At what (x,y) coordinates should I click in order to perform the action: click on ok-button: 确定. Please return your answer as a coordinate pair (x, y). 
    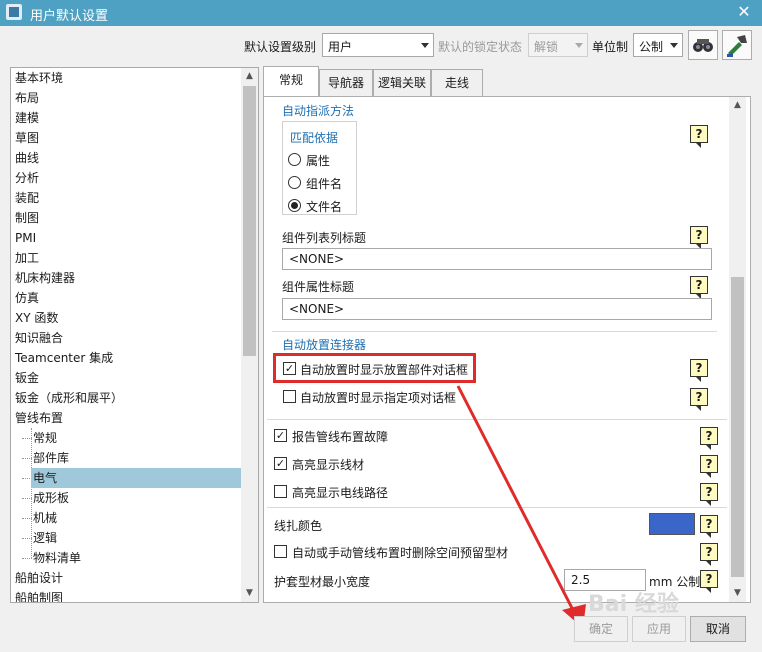
    Looking at the image, I should click on (601, 629).